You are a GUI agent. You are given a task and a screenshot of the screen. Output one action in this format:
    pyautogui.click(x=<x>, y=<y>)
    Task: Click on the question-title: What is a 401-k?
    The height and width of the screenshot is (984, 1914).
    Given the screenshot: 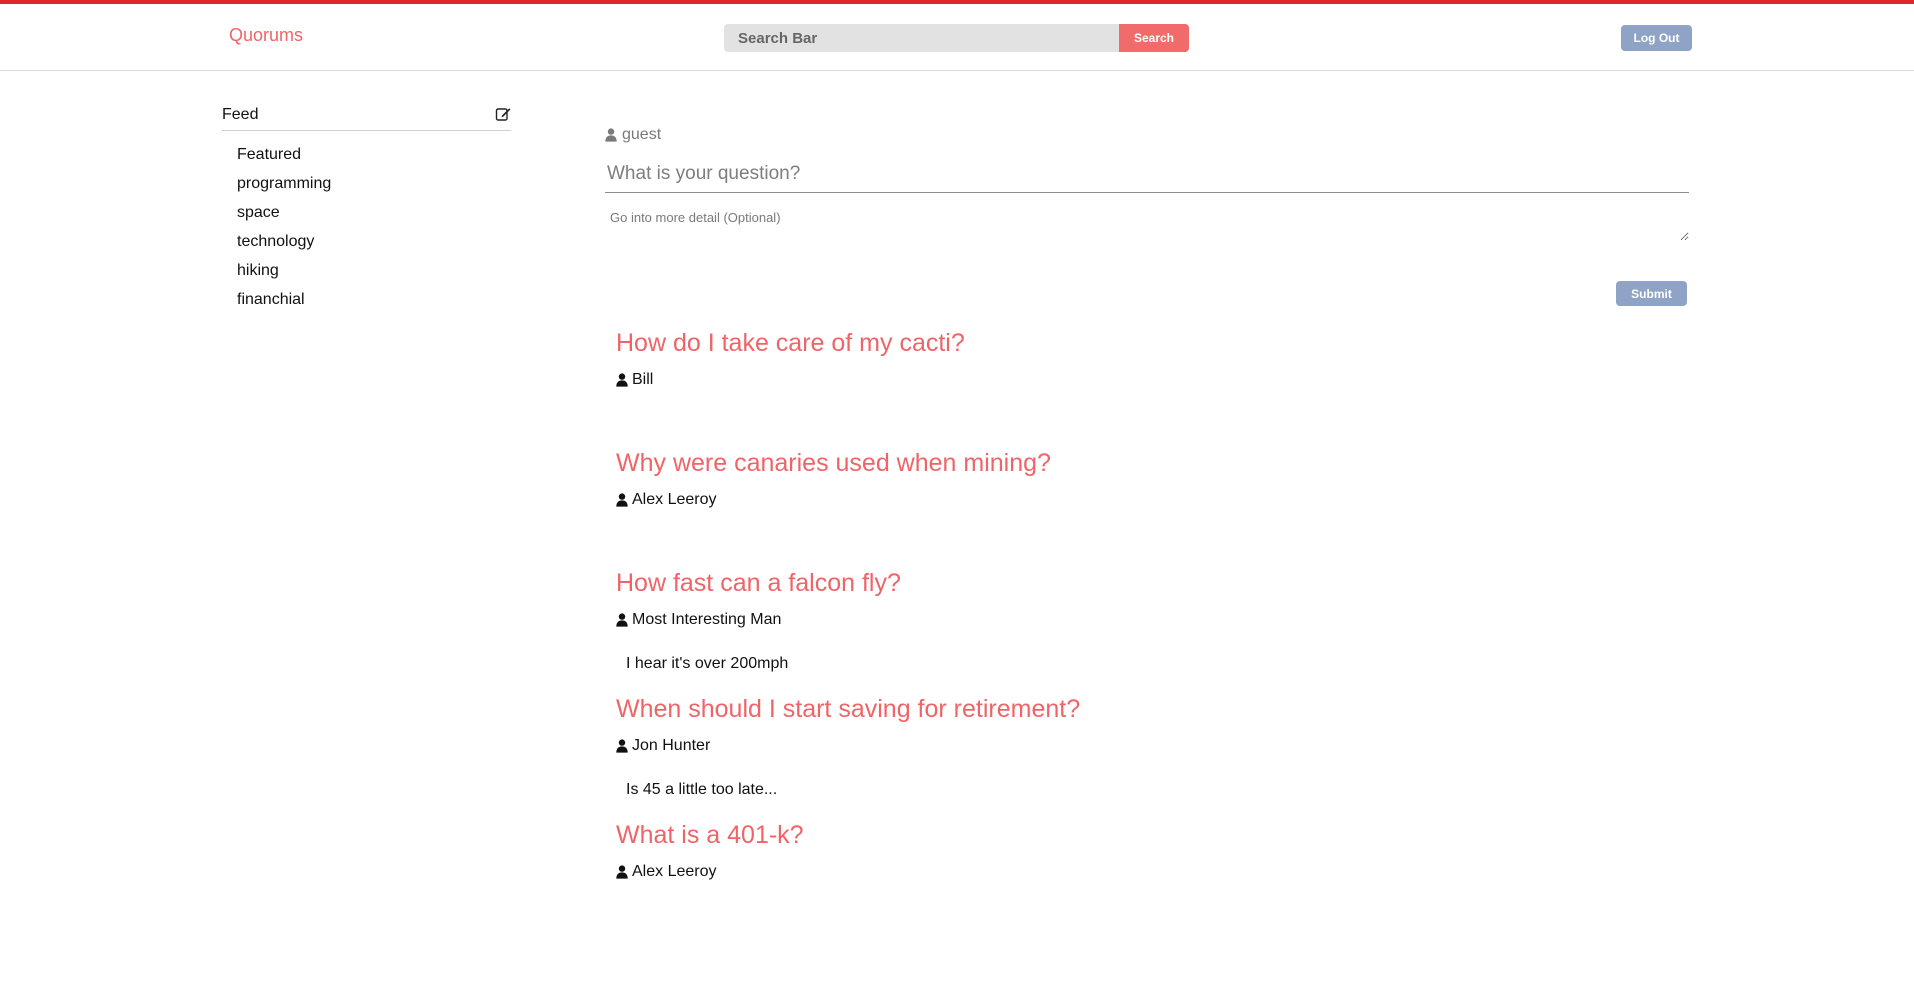 What is the action you would take?
    pyautogui.click(x=710, y=835)
    